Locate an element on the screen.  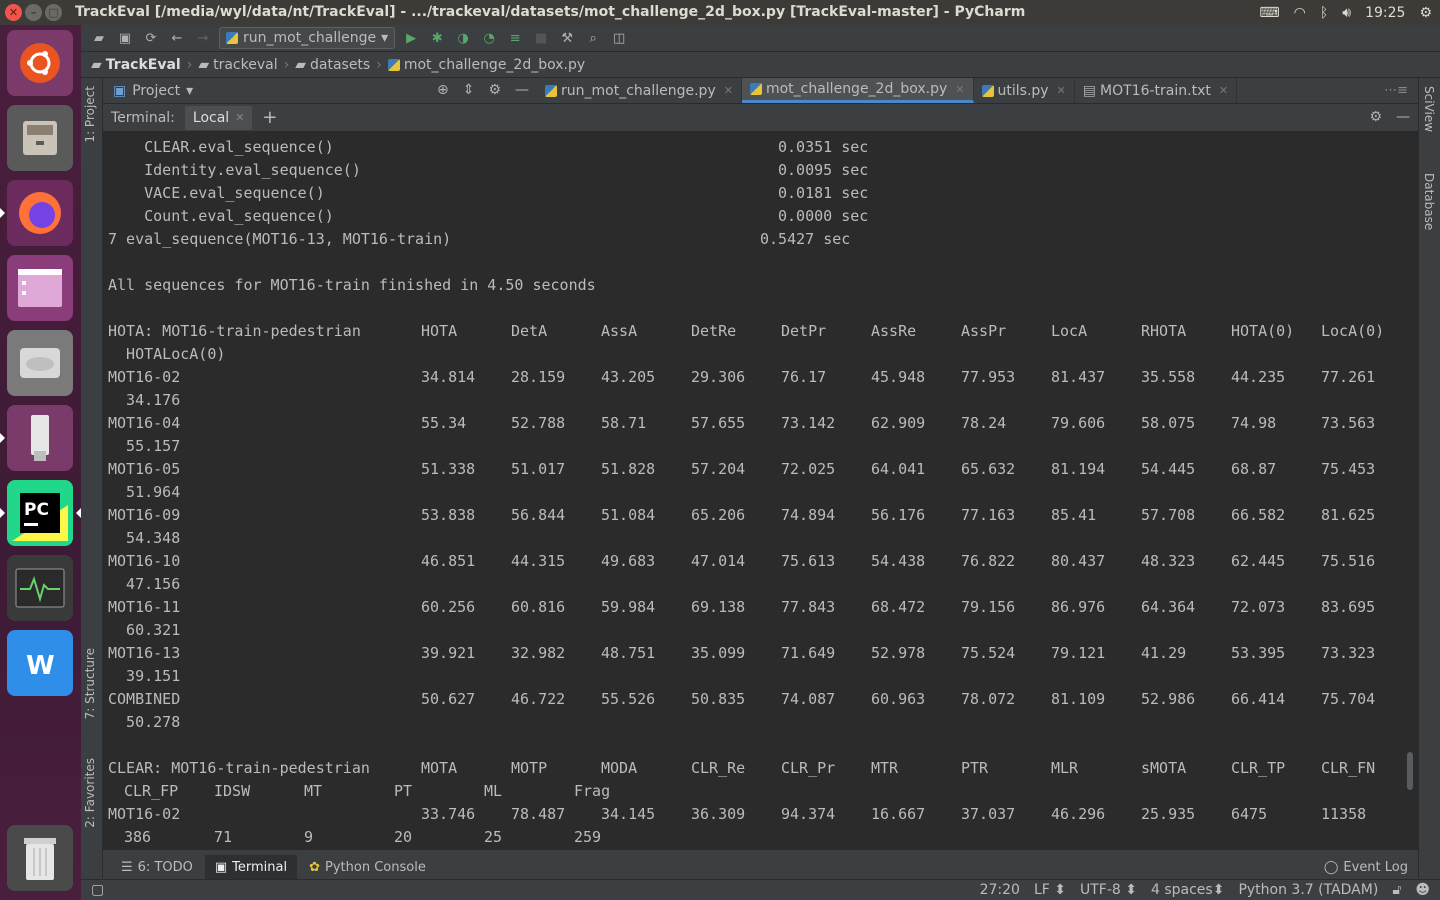
collapse-icon: ⇕ is located at coordinates (469, 90).